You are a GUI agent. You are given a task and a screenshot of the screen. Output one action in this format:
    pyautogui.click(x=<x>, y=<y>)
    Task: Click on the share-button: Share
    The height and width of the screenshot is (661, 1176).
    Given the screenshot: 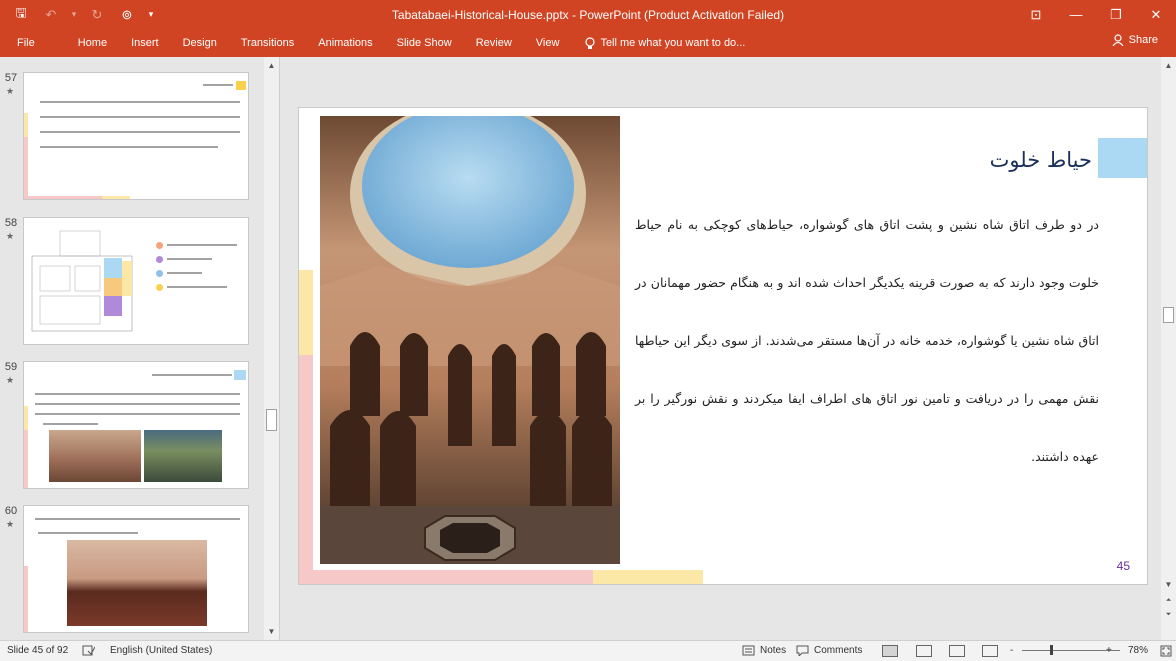 What is the action you would take?
    pyautogui.click(x=1135, y=40)
    